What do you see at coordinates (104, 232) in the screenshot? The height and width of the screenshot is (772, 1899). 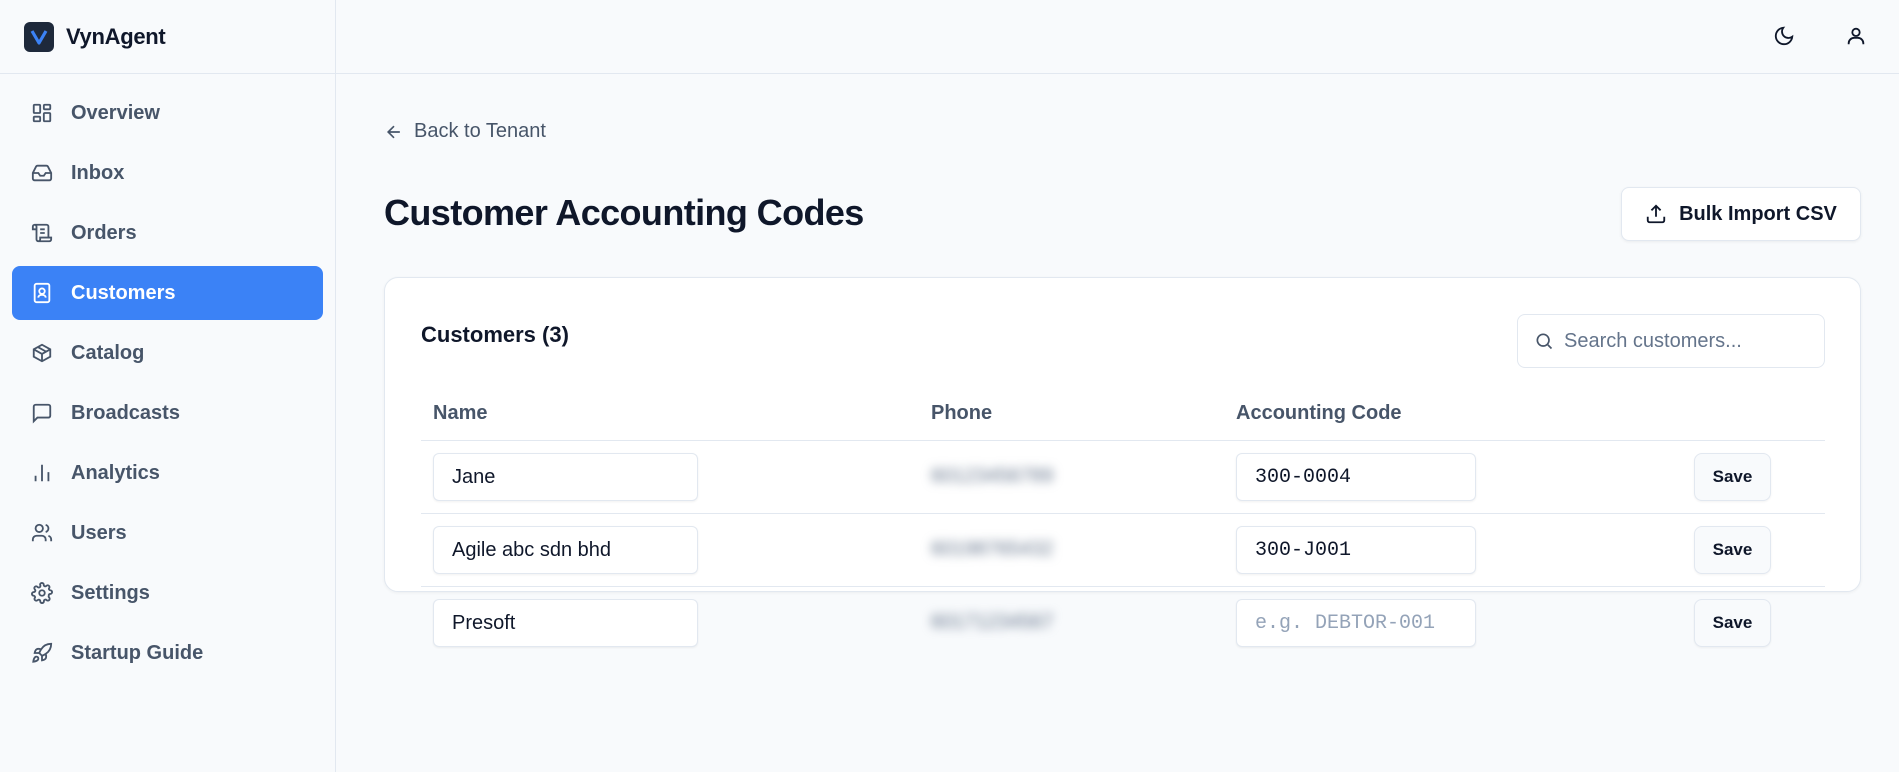 I see `sidebar-item-label: Orders` at bounding box center [104, 232].